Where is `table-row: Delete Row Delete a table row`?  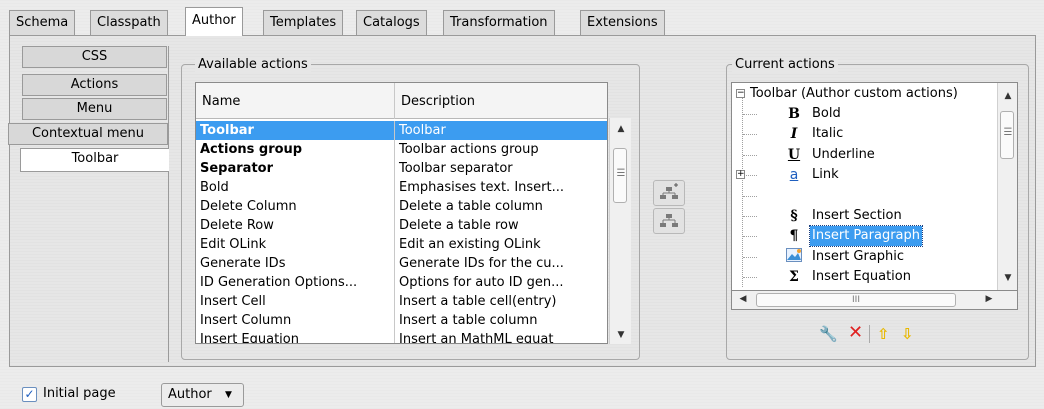
table-row: Delete Row Delete a table row is located at coordinates (401, 225).